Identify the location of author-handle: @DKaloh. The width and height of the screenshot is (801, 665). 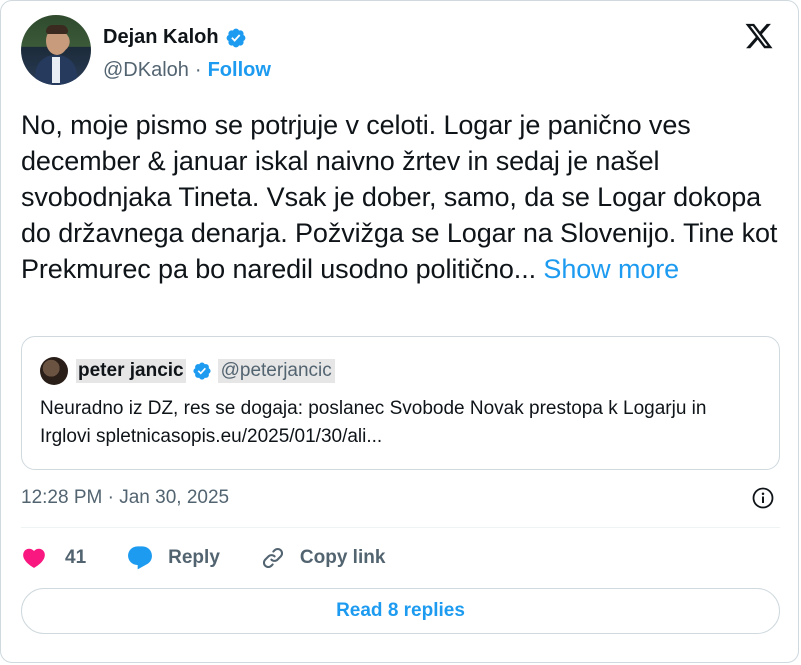
(146, 70).